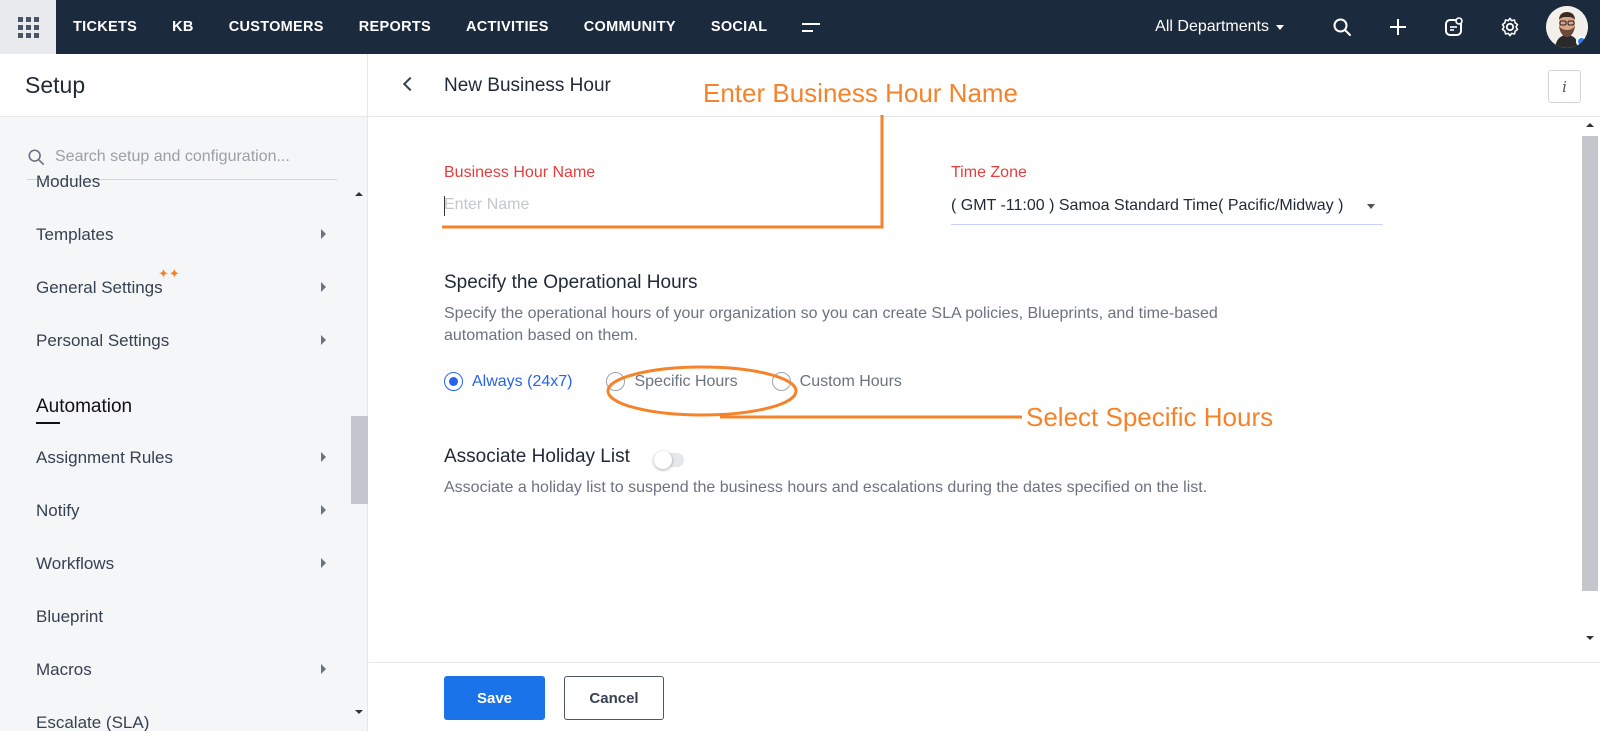 Image resolution: width=1600 pixels, height=731 pixels. I want to click on back-arrow-icon, so click(410, 84).